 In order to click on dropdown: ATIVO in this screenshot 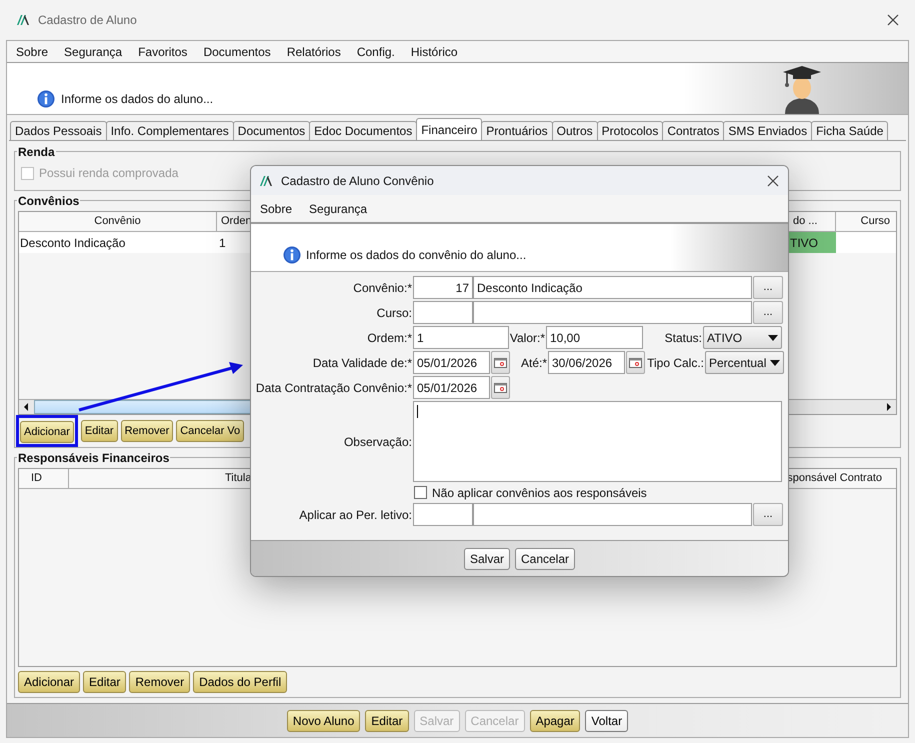, I will do `click(742, 337)`.